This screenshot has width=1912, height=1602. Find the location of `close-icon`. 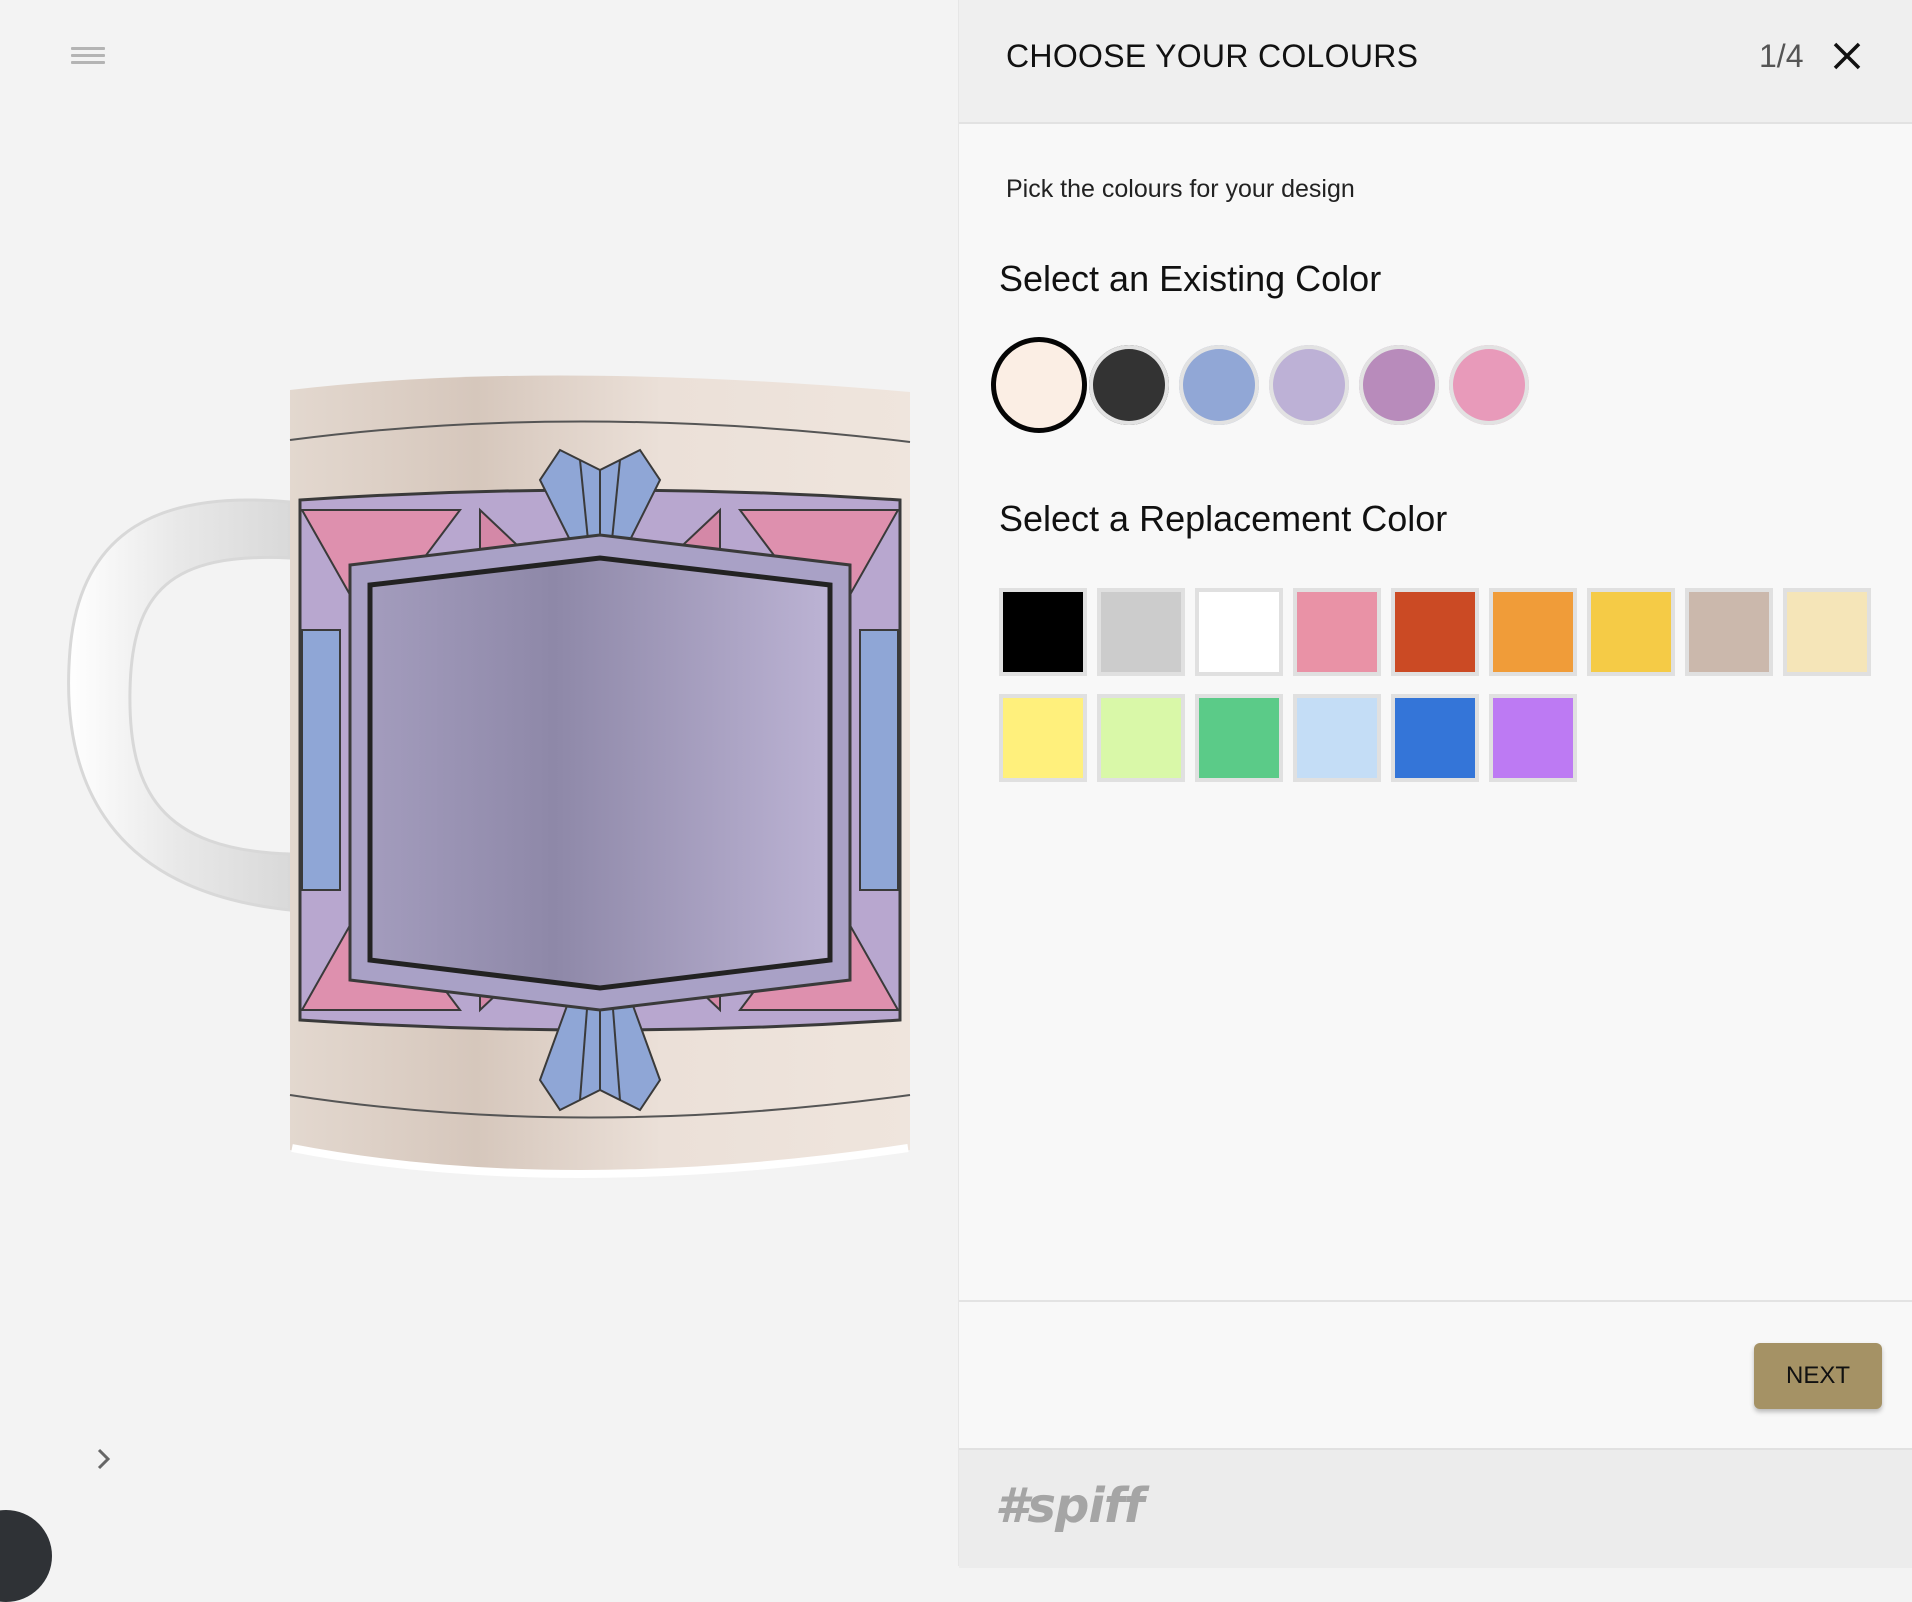

close-icon is located at coordinates (1847, 56).